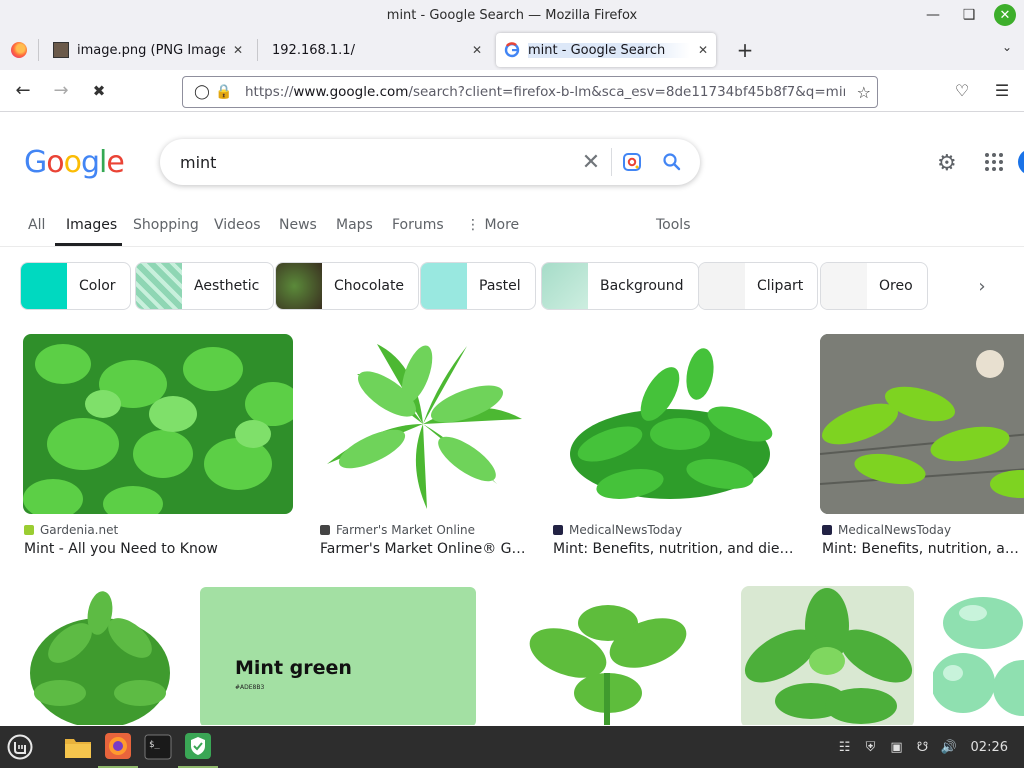 The width and height of the screenshot is (1024, 768). Describe the element at coordinates (745, 50) in the screenshot. I see `new-tab-button: +` at that location.